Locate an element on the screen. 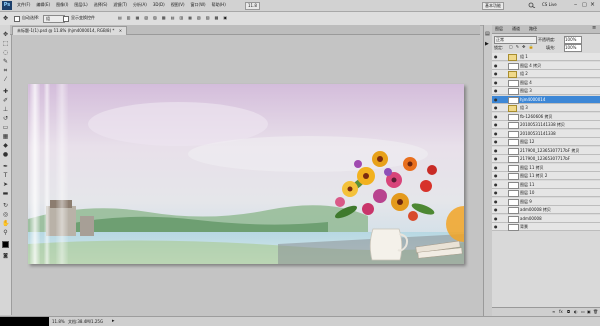 The image size is (600, 326). path-select-tool-icon: ➤ is located at coordinates (5, 184).